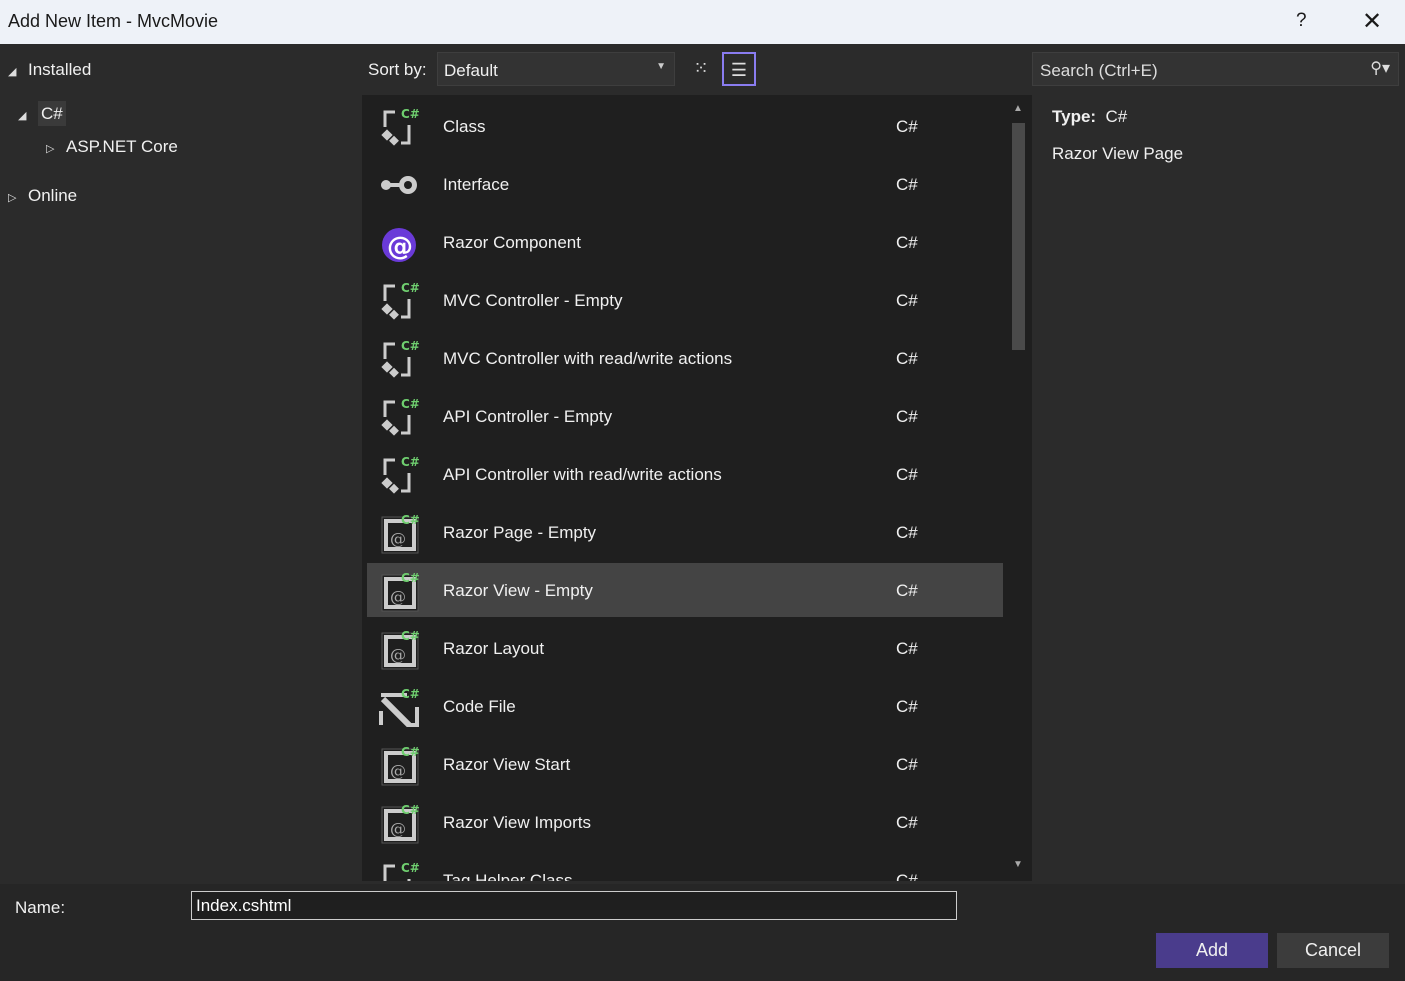 This screenshot has height=981, width=1405. Describe the element at coordinates (685, 706) in the screenshot. I see `template-item: C# Code File C#` at that location.